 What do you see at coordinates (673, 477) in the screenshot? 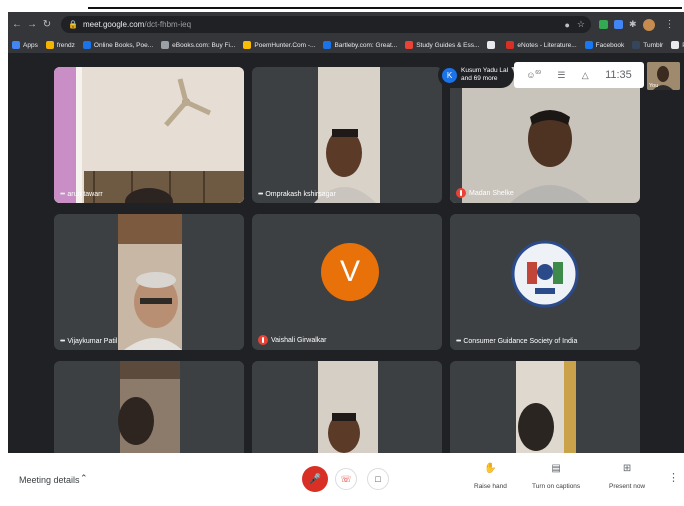
I see `more-options-menu-icon: ⋮` at bounding box center [673, 477].